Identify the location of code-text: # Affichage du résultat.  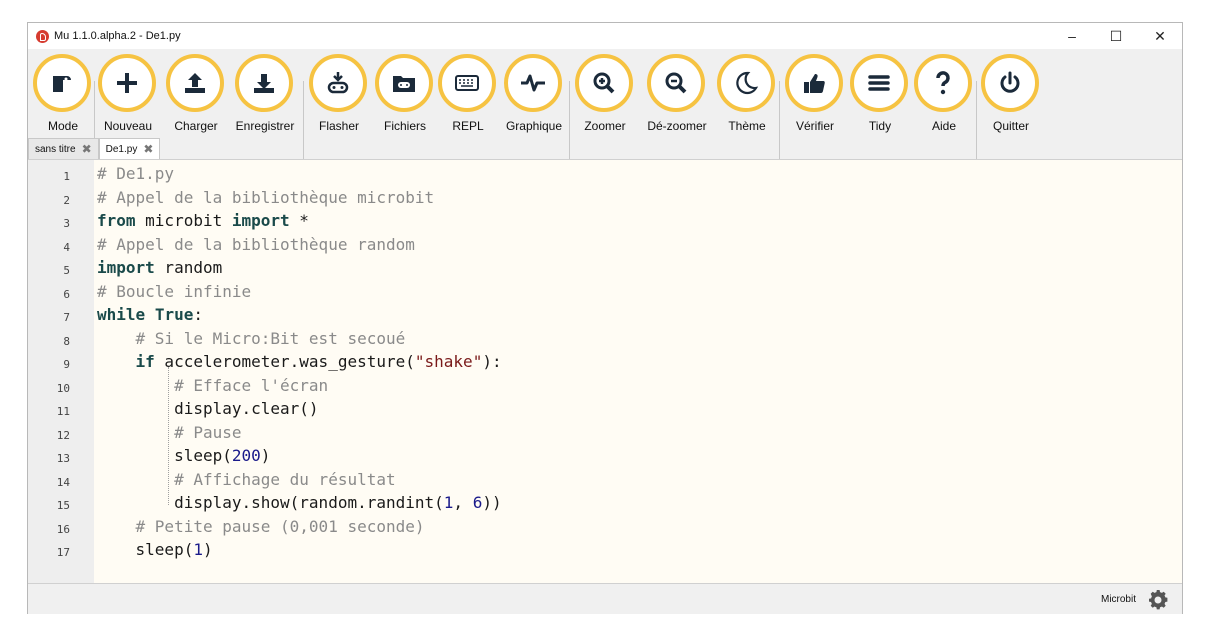
(246, 479).